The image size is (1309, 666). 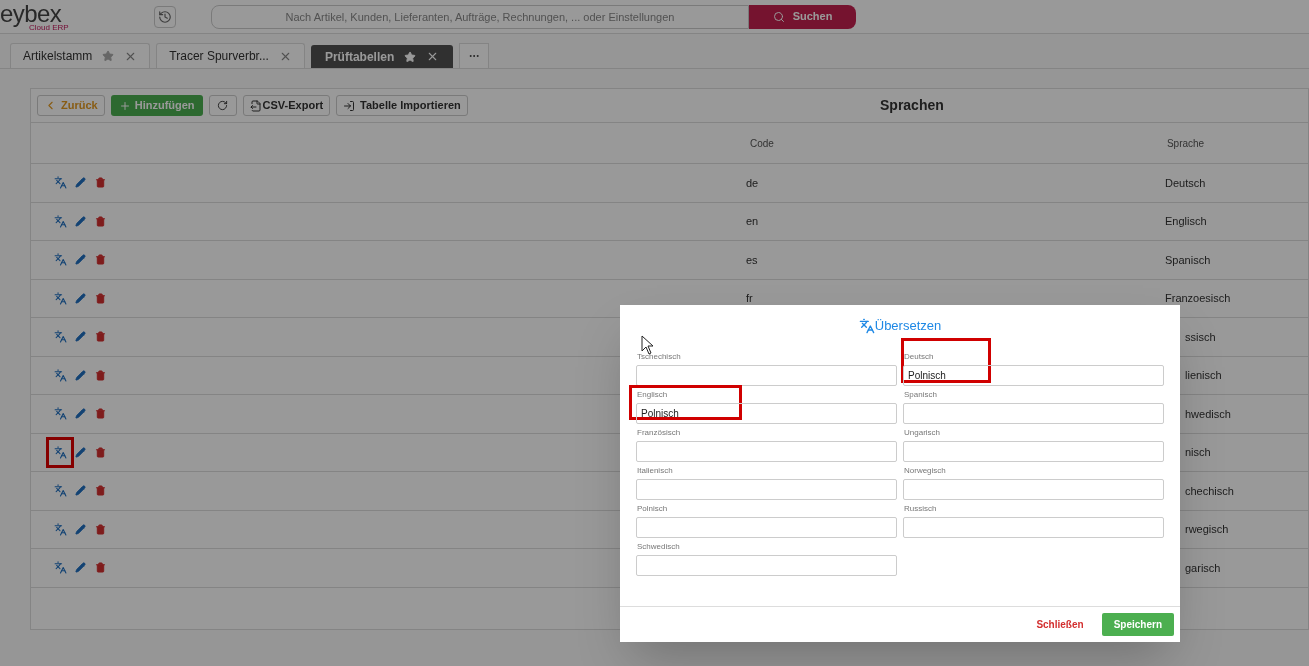 I want to click on field-label: Tschechisch, so click(x=659, y=357).